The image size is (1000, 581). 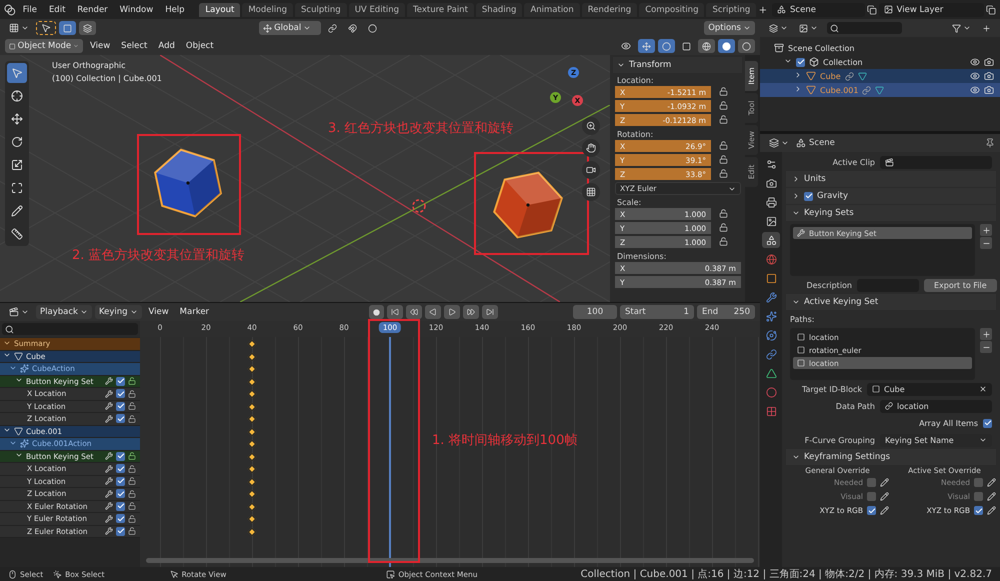 What do you see at coordinates (677, 65) in the screenshot?
I see `panel-header: Transform` at bounding box center [677, 65].